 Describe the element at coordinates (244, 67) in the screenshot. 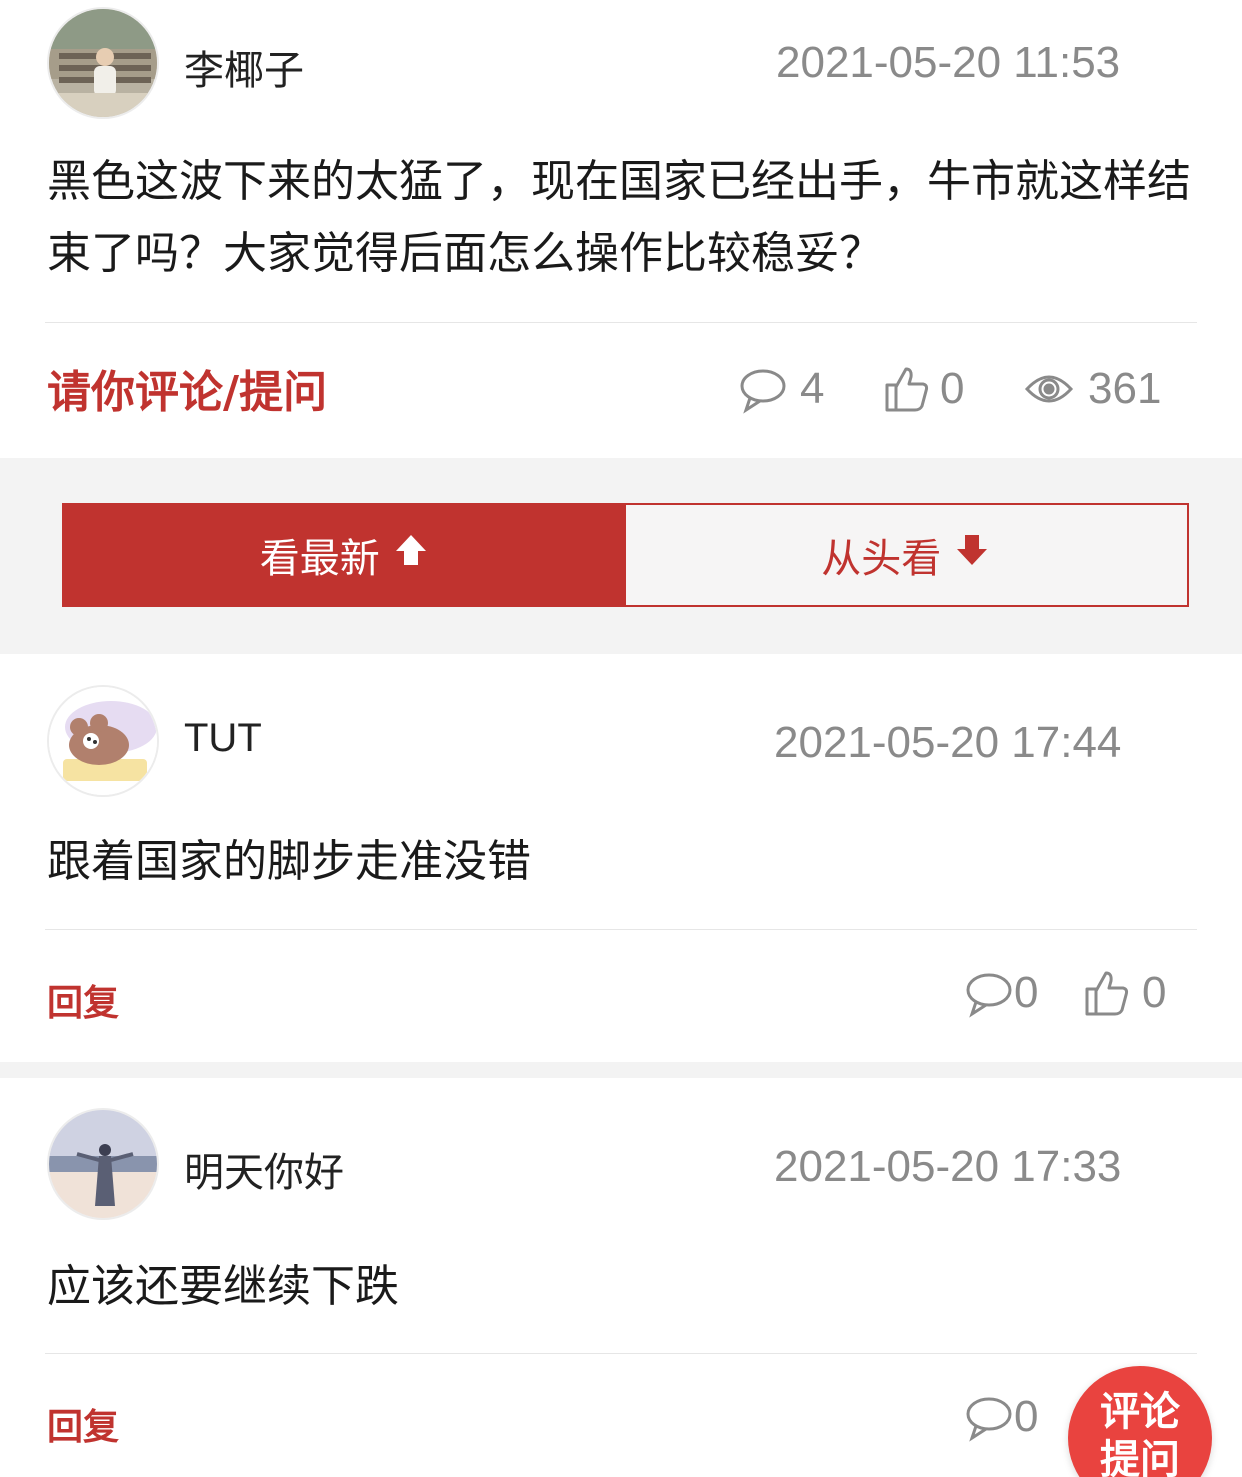

I see `post-author-name: 李椰子` at that location.